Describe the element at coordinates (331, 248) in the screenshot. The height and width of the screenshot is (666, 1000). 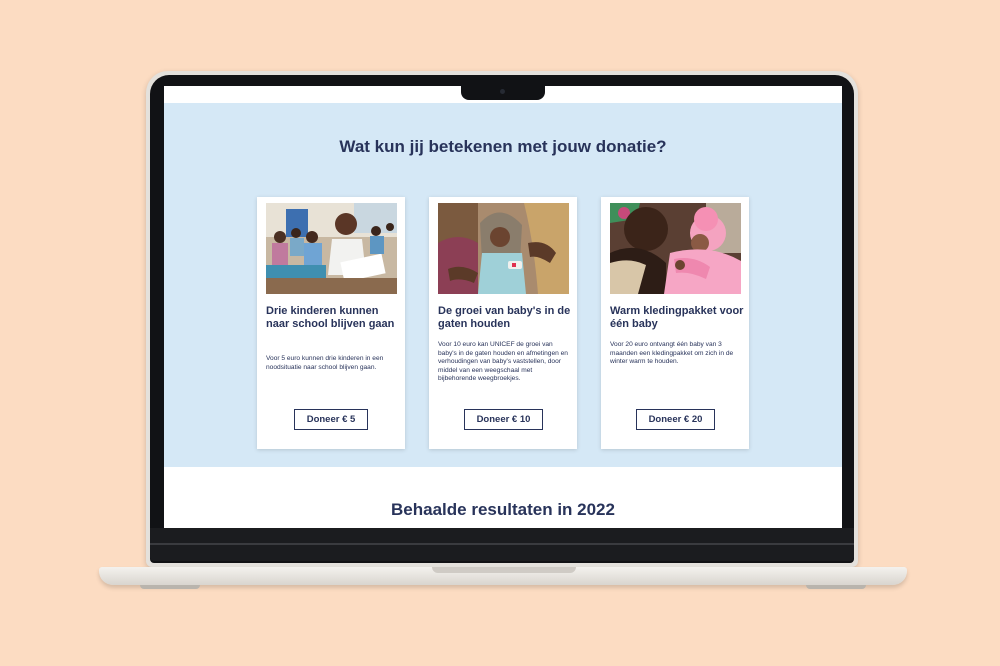
I see `children-in-classroom-photo` at that location.